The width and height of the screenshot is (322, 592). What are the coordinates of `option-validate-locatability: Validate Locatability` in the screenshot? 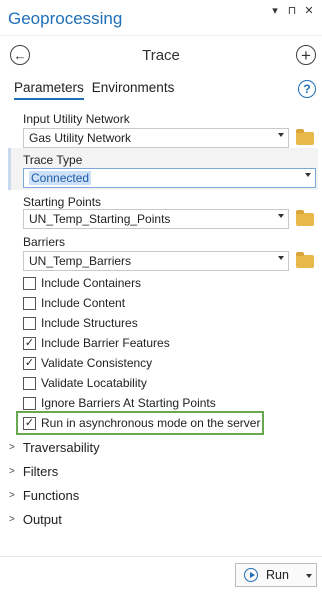 It's located at (85, 383).